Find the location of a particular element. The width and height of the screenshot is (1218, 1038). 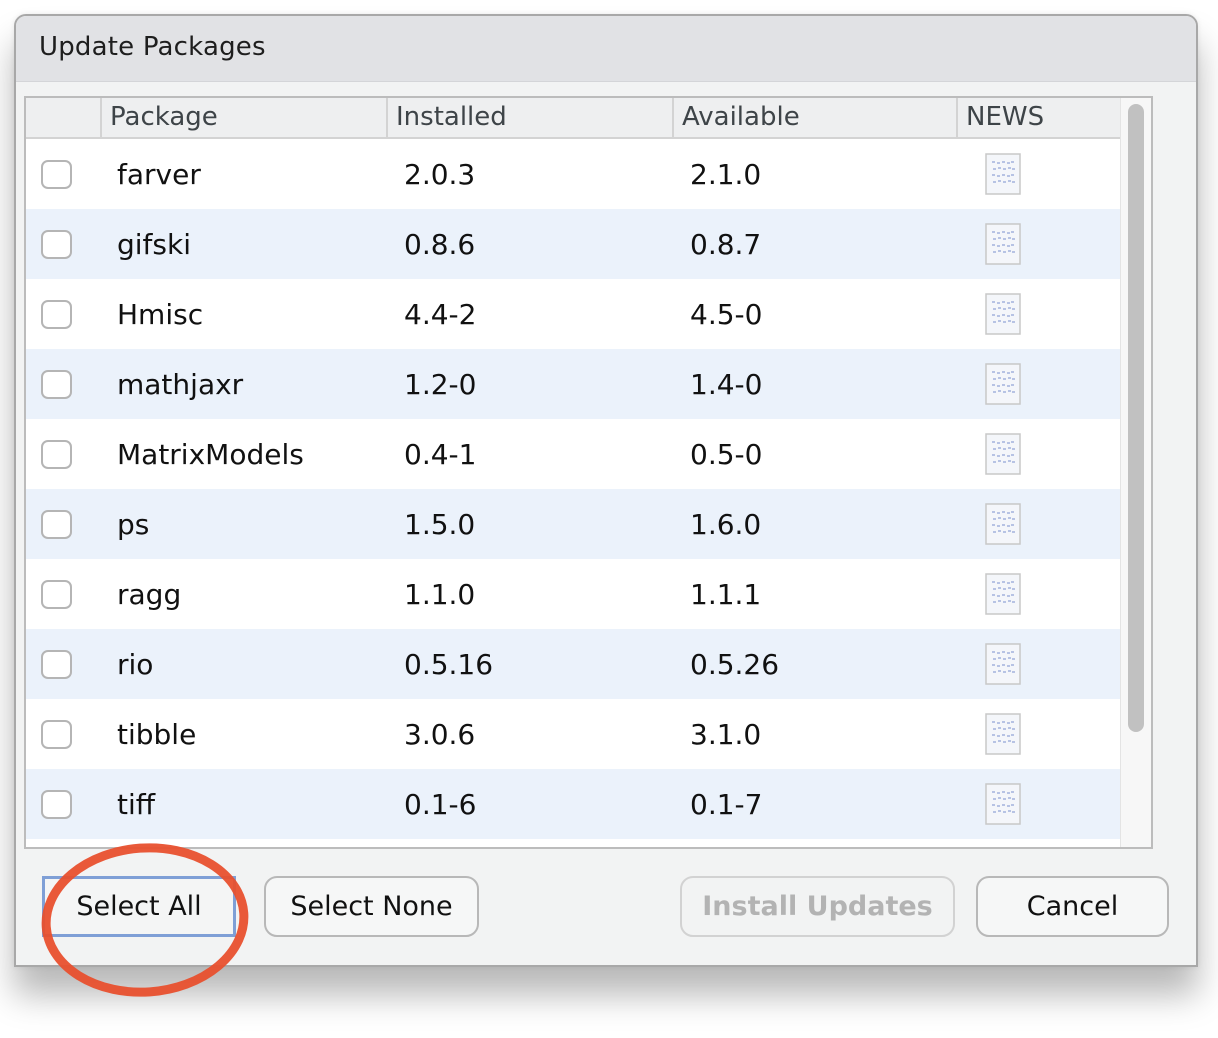

cancel-button: Cancel is located at coordinates (1072, 906).